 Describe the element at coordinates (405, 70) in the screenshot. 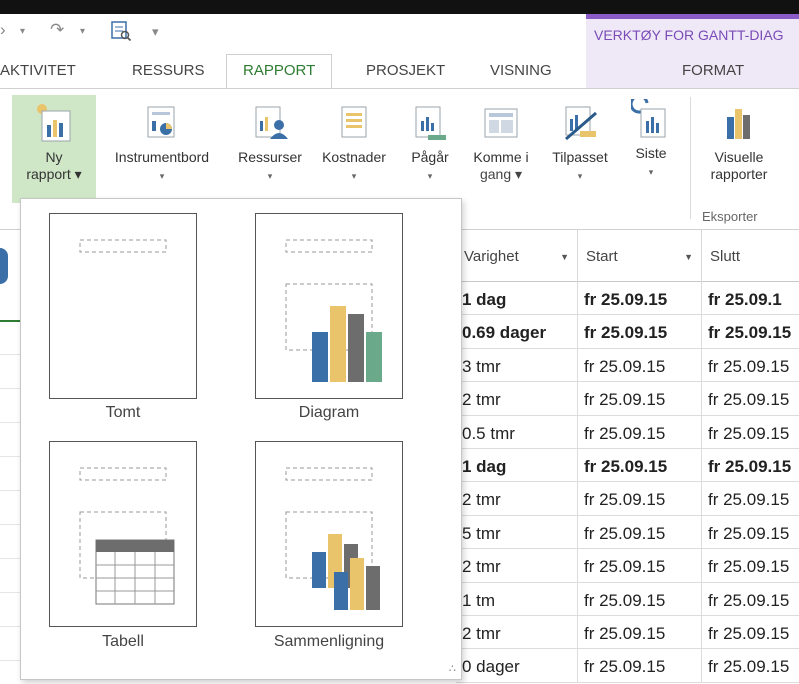

I see `tab-prosjekt: PROSJEKT` at that location.